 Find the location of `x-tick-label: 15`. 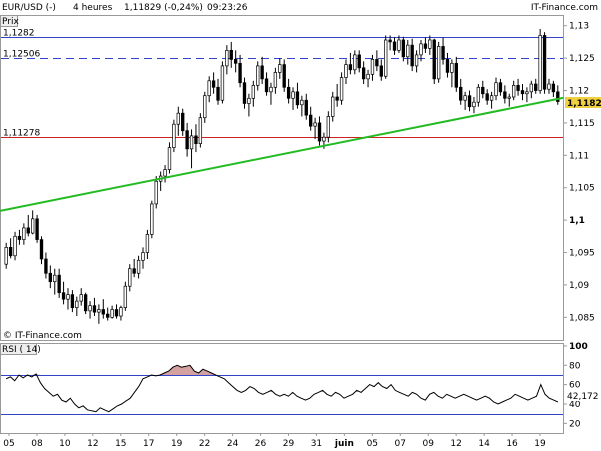

x-tick-label: 15 is located at coordinates (120, 444).